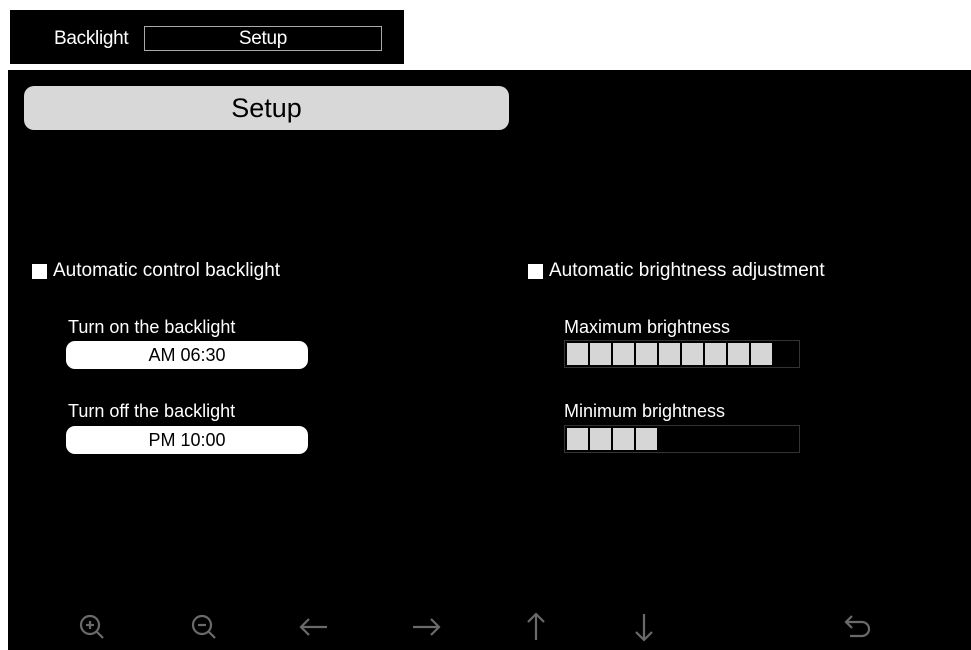 Image resolution: width=971 pixels, height=650 pixels. I want to click on arrow-down-icon, so click(644, 627).